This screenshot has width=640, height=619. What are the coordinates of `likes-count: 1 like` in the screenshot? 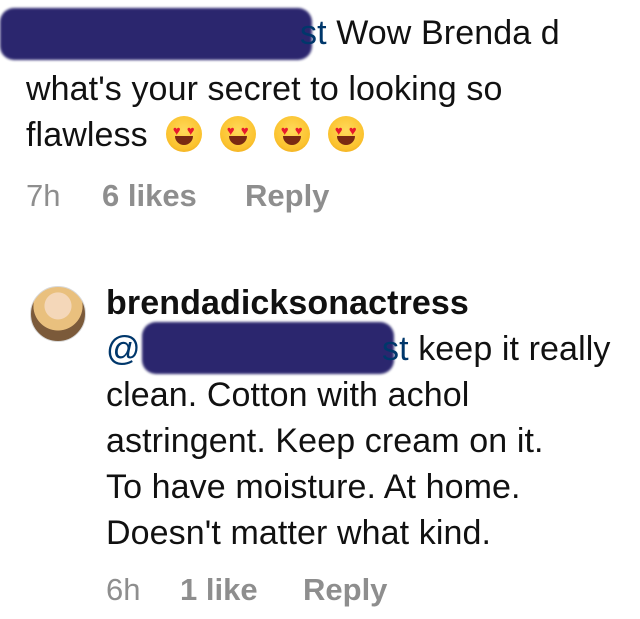 It's located at (219, 590).